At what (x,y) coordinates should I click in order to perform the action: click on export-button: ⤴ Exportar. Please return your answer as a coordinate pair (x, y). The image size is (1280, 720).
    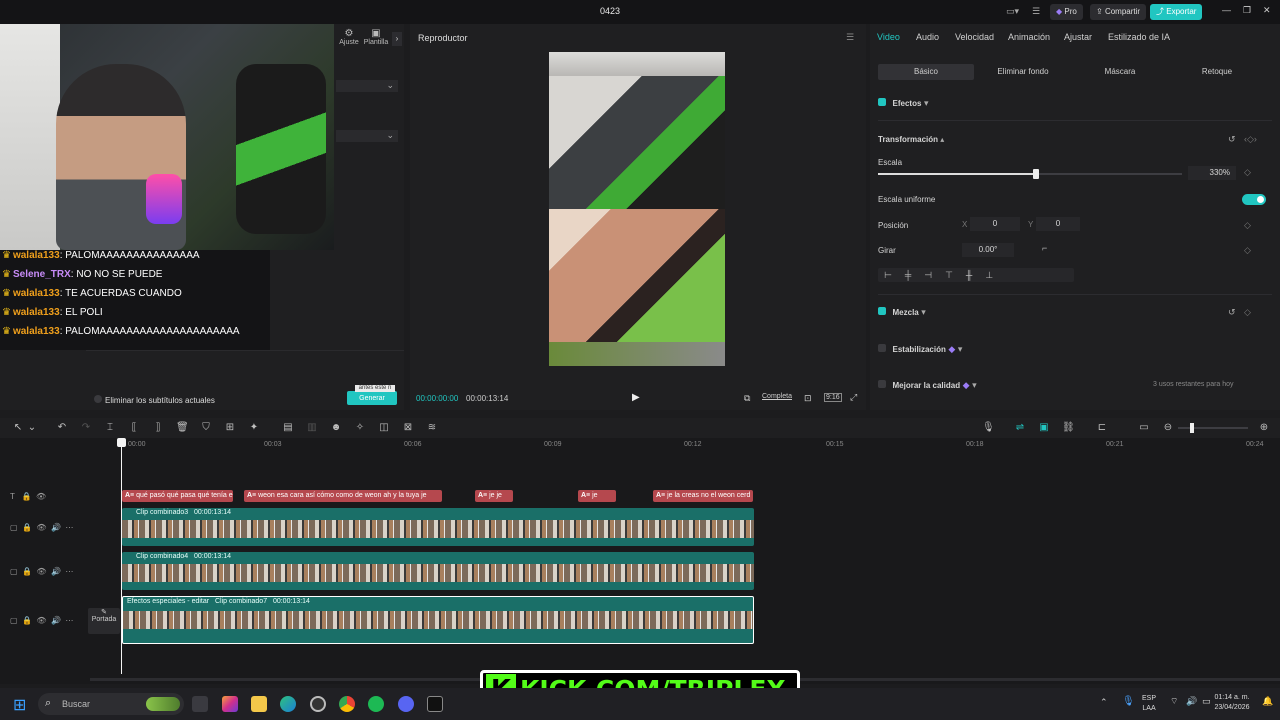
    Looking at the image, I should click on (1176, 12).